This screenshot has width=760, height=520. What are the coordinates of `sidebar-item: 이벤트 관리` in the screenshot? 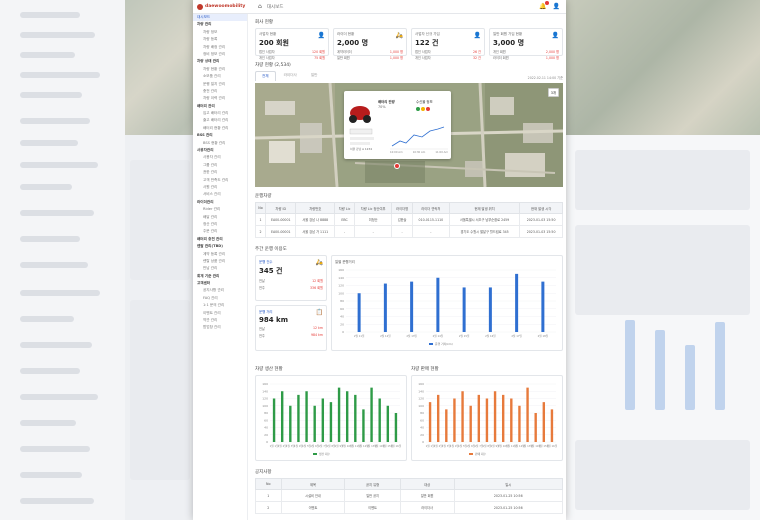 It's located at (220, 313).